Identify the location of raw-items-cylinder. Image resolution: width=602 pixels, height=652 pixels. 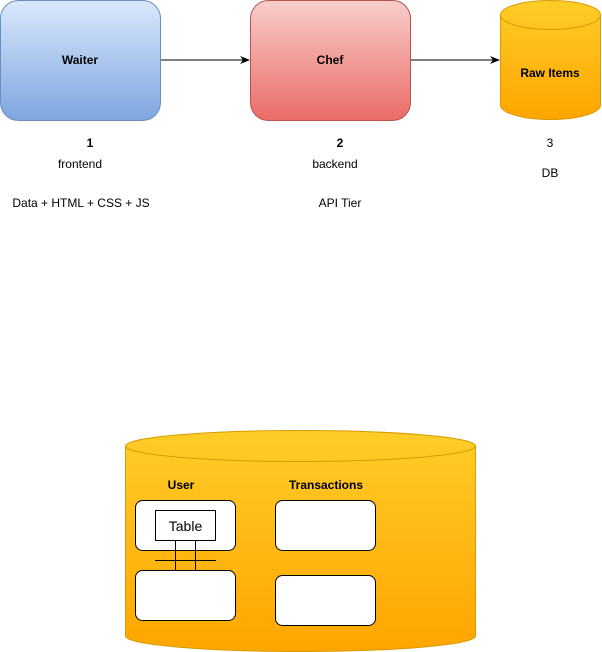
(550, 60).